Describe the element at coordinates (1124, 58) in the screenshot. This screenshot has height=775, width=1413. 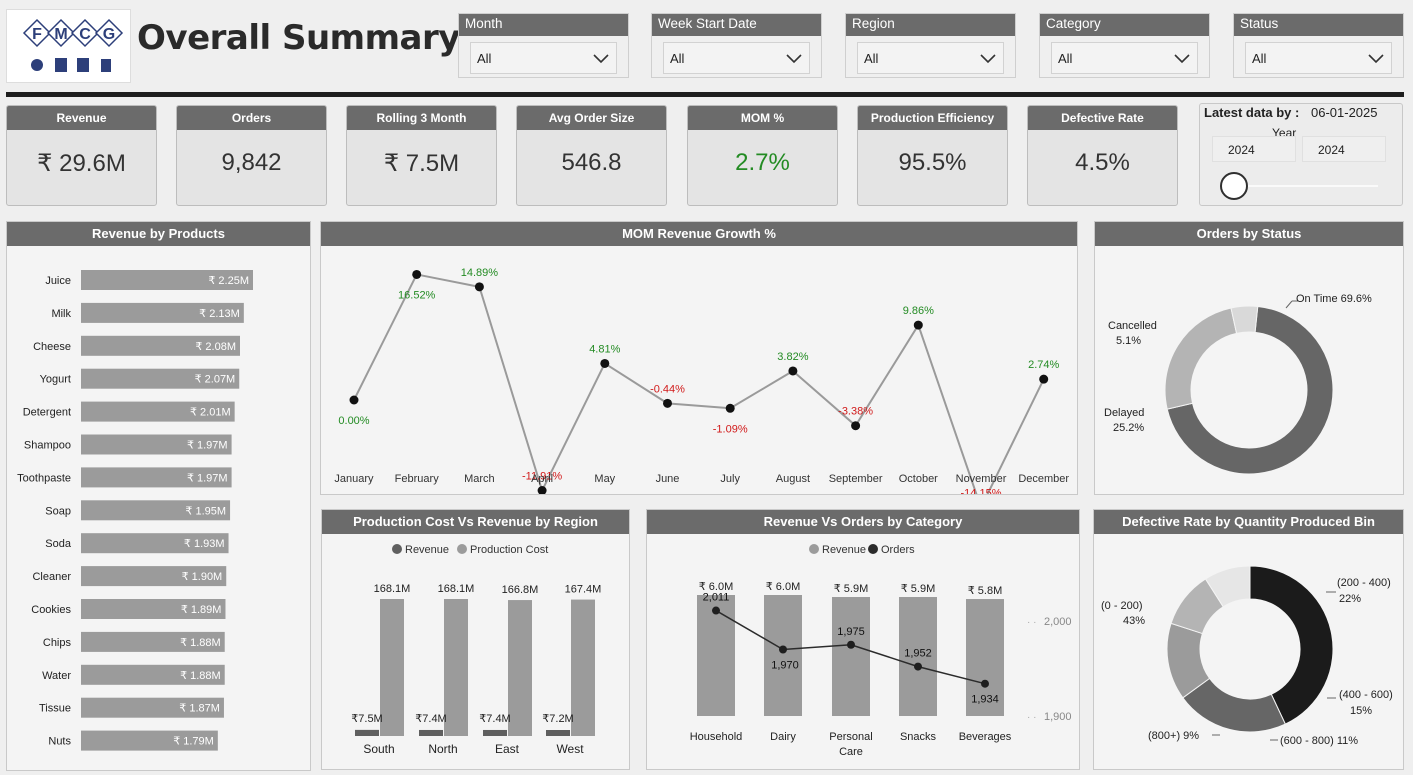
I see `category-dropdown: All` at that location.